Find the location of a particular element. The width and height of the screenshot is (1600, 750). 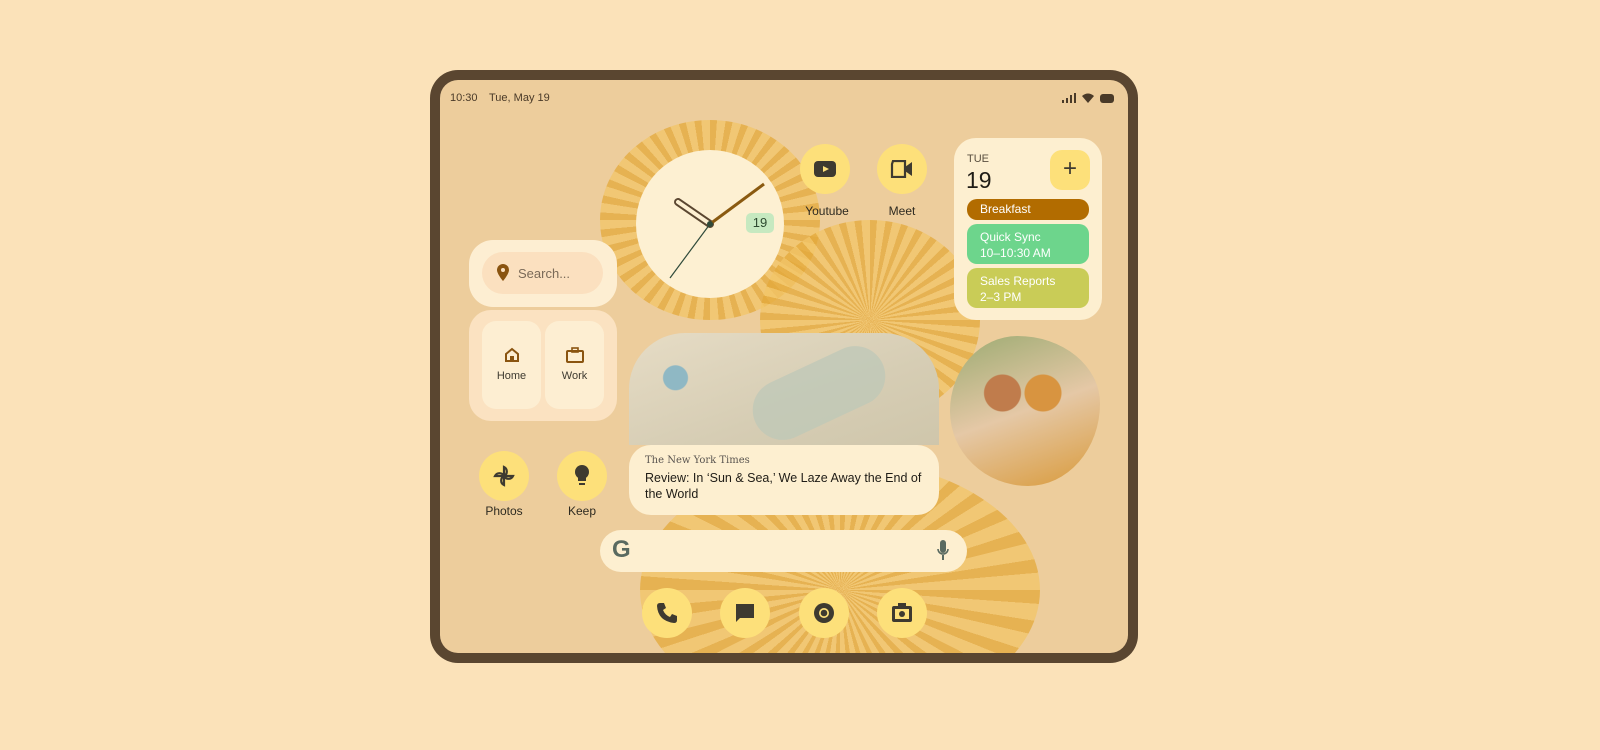

messages-icon is located at coordinates (745, 613).